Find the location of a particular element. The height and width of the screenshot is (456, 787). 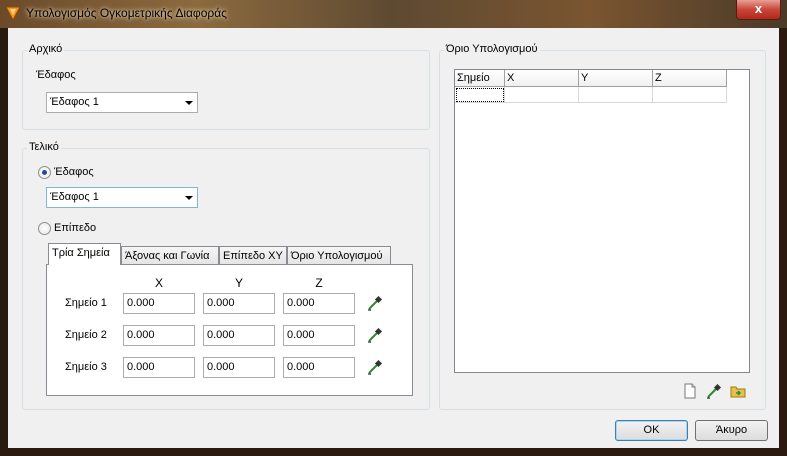

point-1-z-field: 0.000 is located at coordinates (319, 303).